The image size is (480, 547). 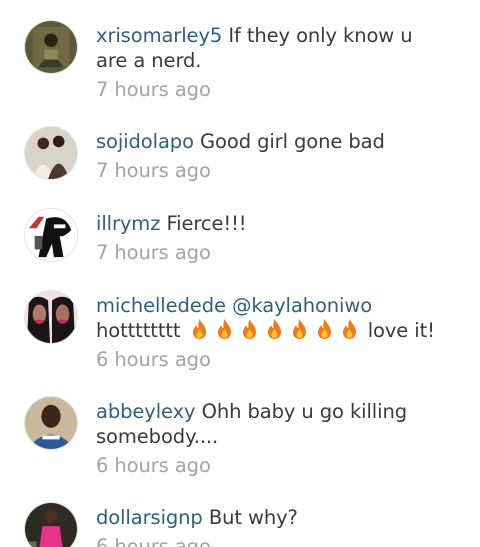 What do you see at coordinates (268, 238) in the screenshot?
I see `comment-body: illrymz Fierce!!! 7 hours ago` at bounding box center [268, 238].